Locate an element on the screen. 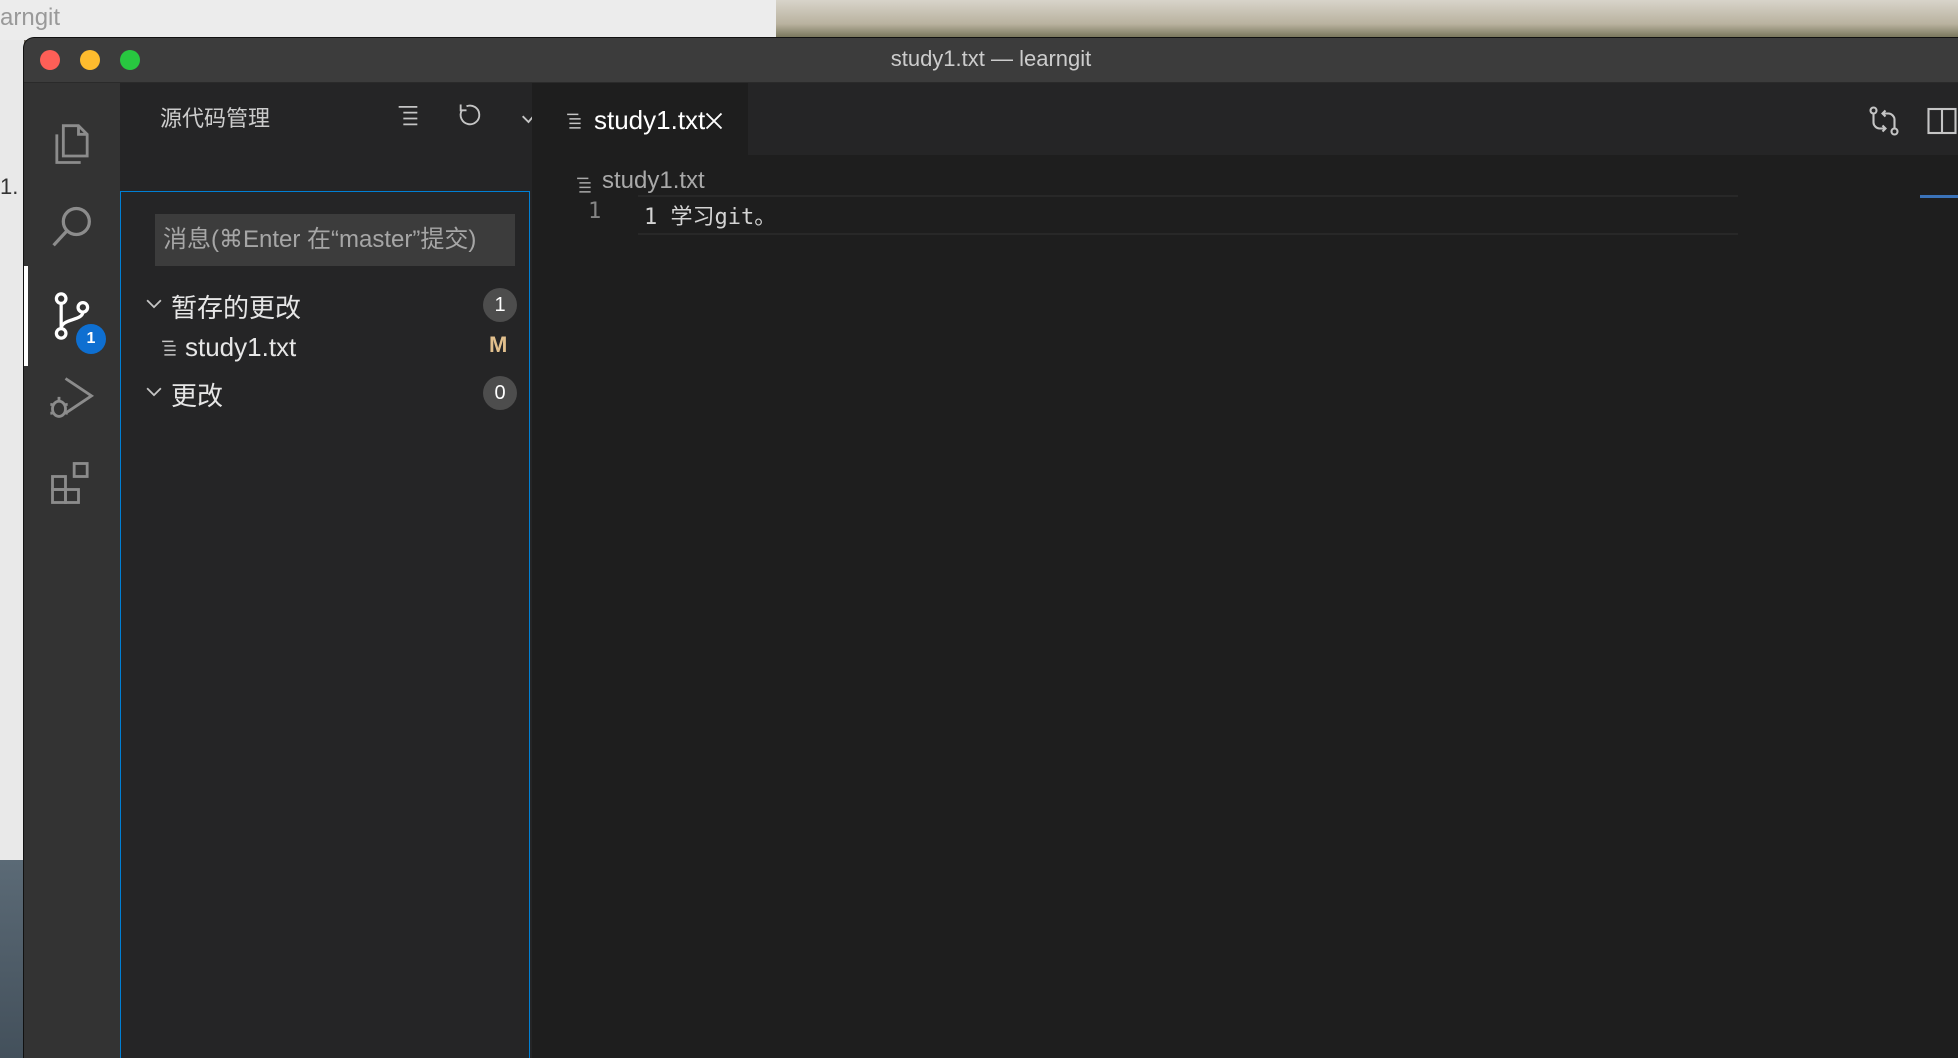 The image size is (1958, 1058). activity-search is located at coordinates (72, 228).